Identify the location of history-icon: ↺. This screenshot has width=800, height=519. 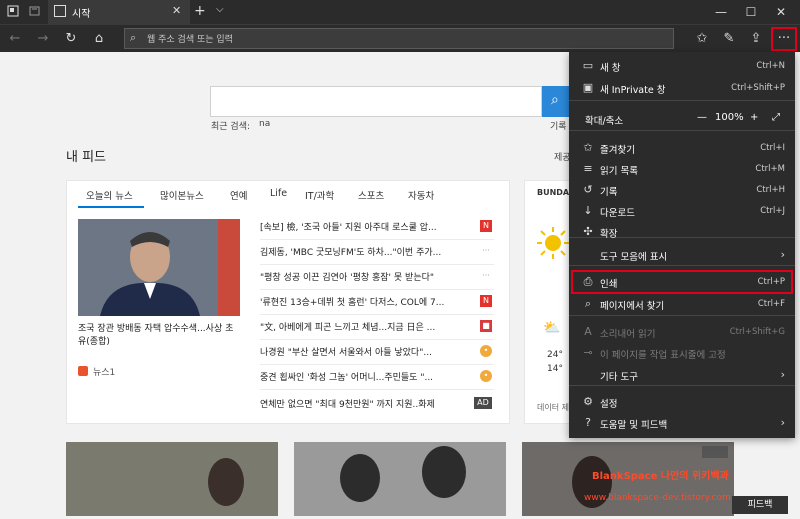
(588, 189).